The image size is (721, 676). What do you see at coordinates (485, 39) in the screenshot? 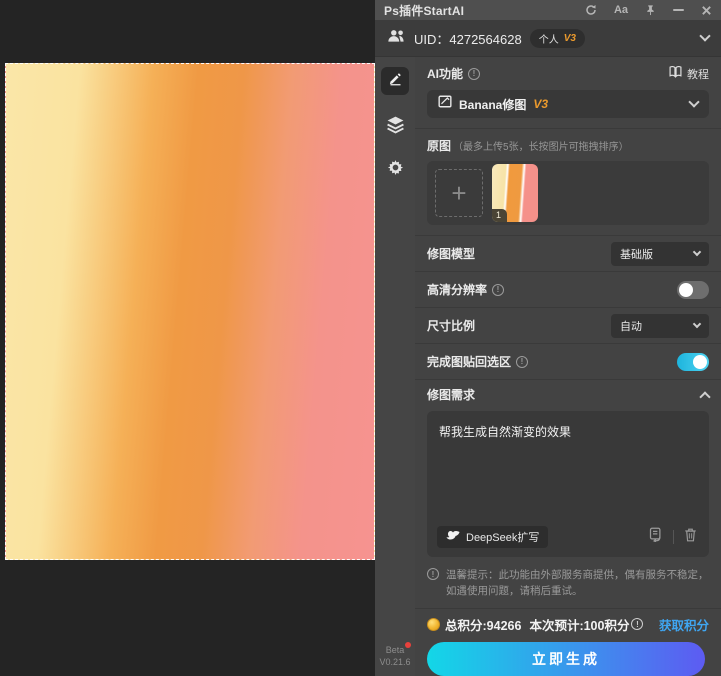
I see `uid-value: 4272564628` at bounding box center [485, 39].